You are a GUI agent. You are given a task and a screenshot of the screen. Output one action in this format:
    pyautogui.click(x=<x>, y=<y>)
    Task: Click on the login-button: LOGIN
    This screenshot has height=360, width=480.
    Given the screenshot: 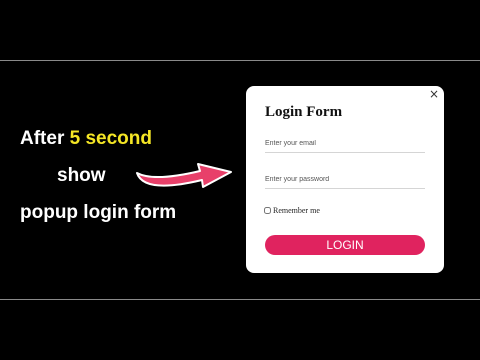 What is the action you would take?
    pyautogui.click(x=345, y=245)
    